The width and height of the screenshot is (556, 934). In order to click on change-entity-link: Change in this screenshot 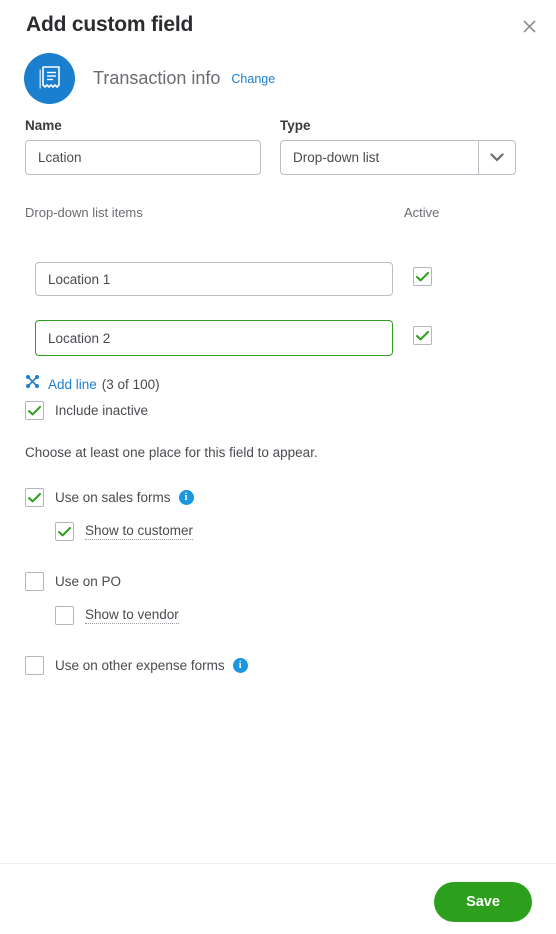, I will do `click(253, 79)`.